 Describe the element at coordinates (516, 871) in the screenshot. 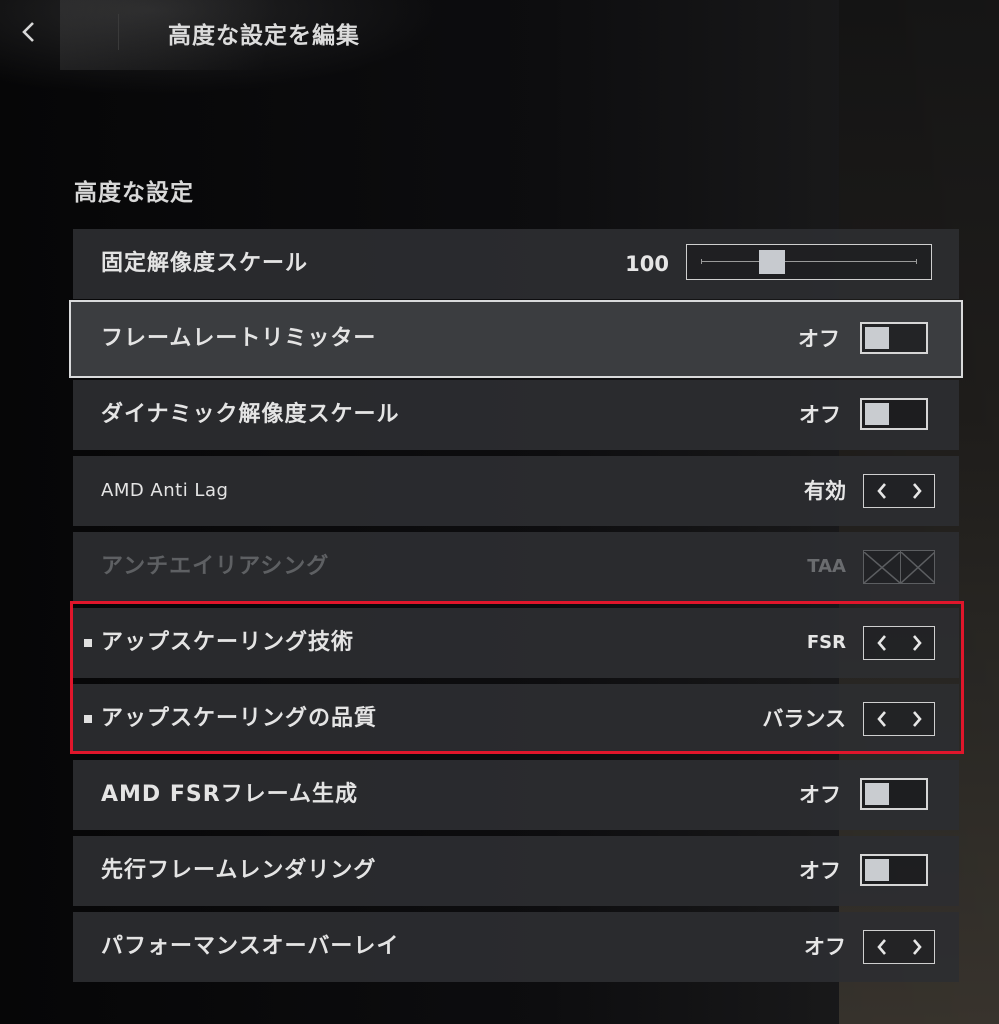

I see `setting-row-frames-ahead: 先行フレームレンダリング オフ` at that location.